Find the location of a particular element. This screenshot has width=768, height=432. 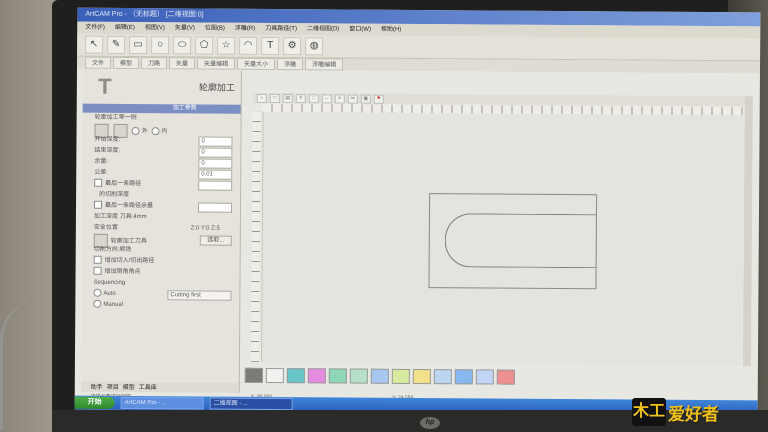

slot-vector is located at coordinates (520, 241).